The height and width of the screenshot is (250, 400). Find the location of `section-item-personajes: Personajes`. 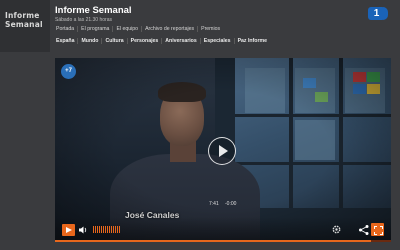

section-item-personajes: Personajes is located at coordinates (145, 41).